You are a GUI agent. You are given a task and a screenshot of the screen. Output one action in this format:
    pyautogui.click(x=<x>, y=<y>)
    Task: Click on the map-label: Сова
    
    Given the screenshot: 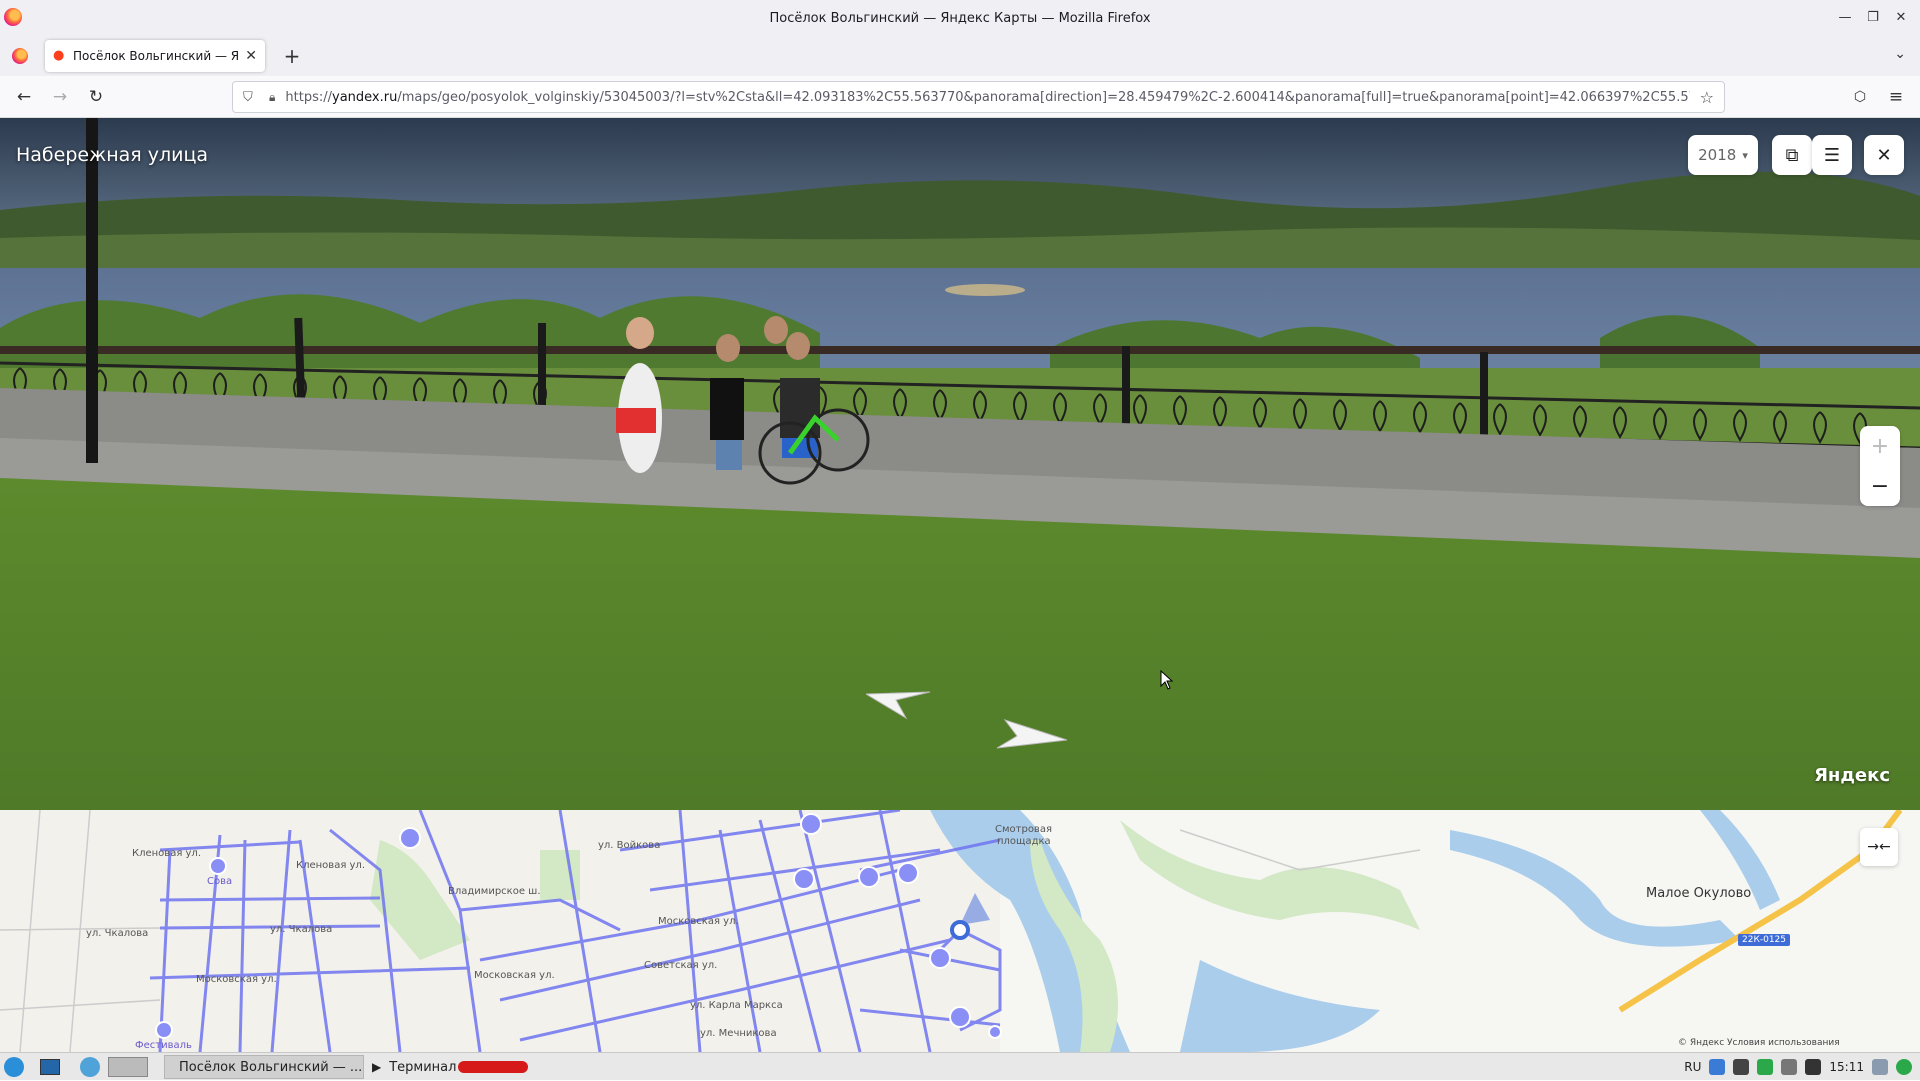 What is the action you would take?
    pyautogui.click(x=219, y=881)
    